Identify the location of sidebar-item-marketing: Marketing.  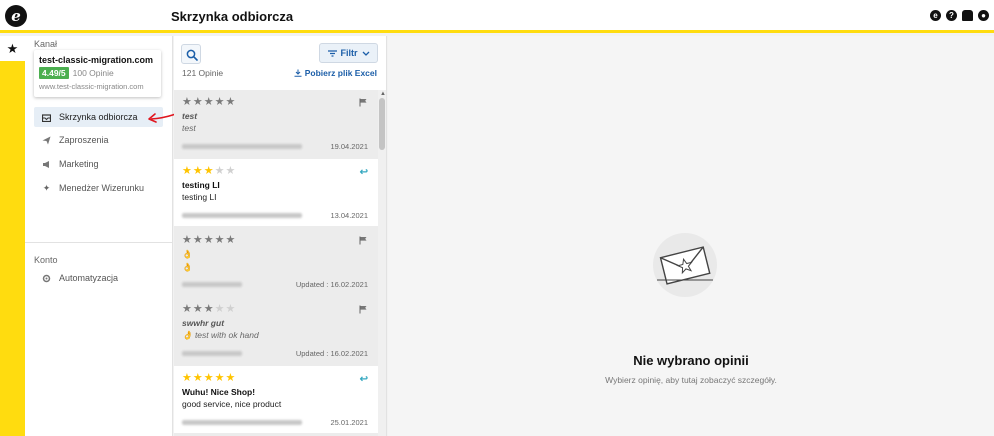
(98, 164).